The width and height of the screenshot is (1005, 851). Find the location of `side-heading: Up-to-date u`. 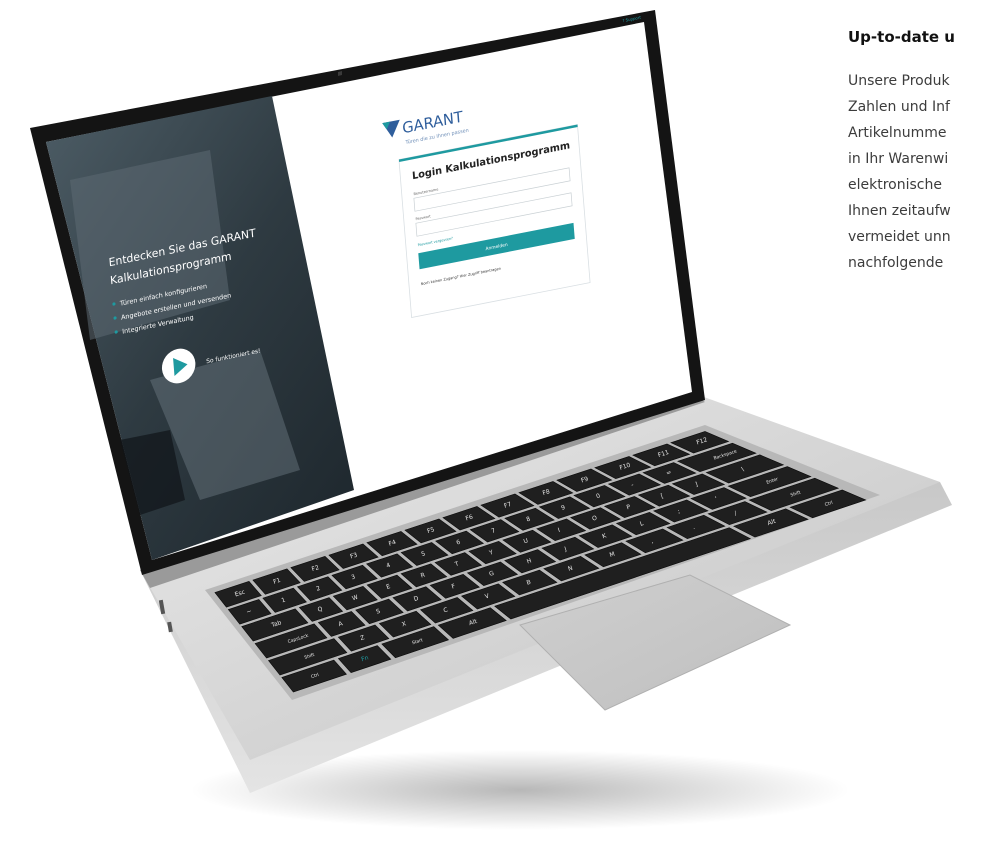

side-heading: Up-to-date u is located at coordinates (901, 37).